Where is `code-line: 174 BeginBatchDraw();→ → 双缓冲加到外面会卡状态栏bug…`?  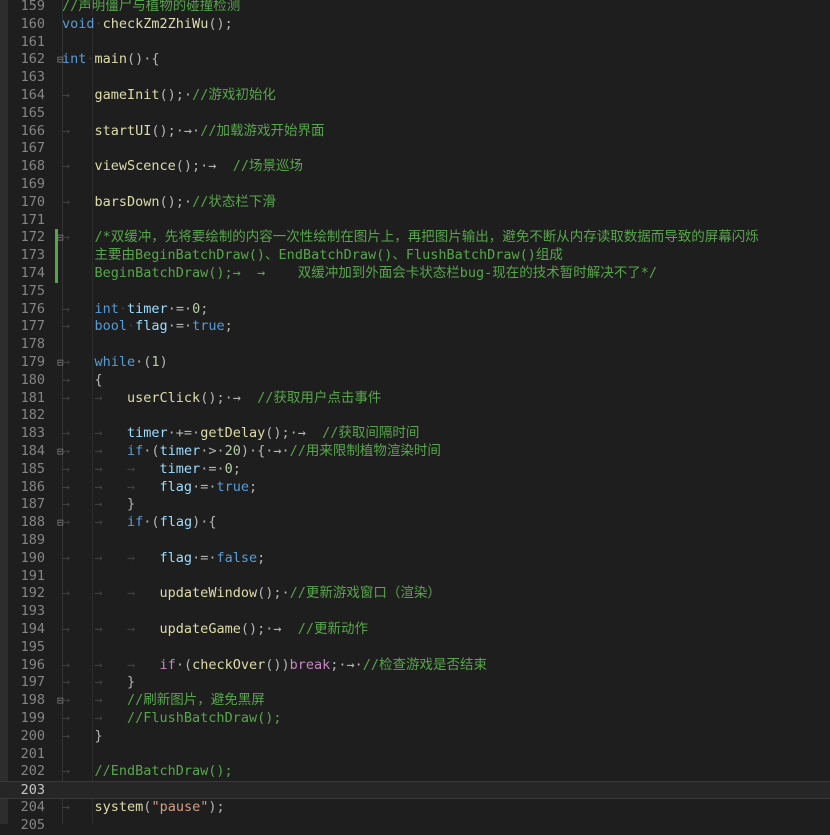
code-line: 174 BeginBatchDraw();→ → 双缓冲加到外面会卡状态栏bug… is located at coordinates (415, 274).